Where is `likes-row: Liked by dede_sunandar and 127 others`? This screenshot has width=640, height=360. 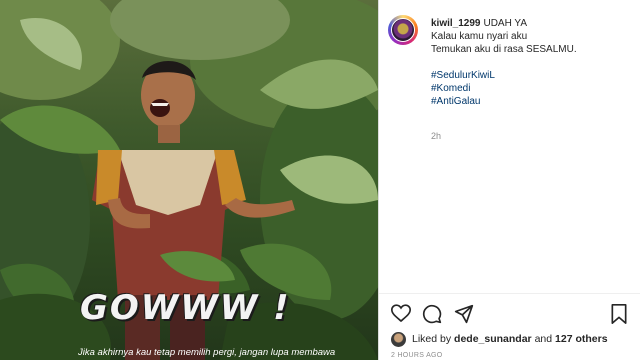
likes-row: Liked by dede_sunandar and 127 others is located at coordinates (499, 339).